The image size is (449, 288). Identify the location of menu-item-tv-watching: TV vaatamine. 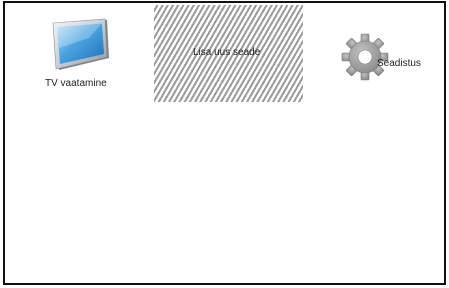
(79, 53).